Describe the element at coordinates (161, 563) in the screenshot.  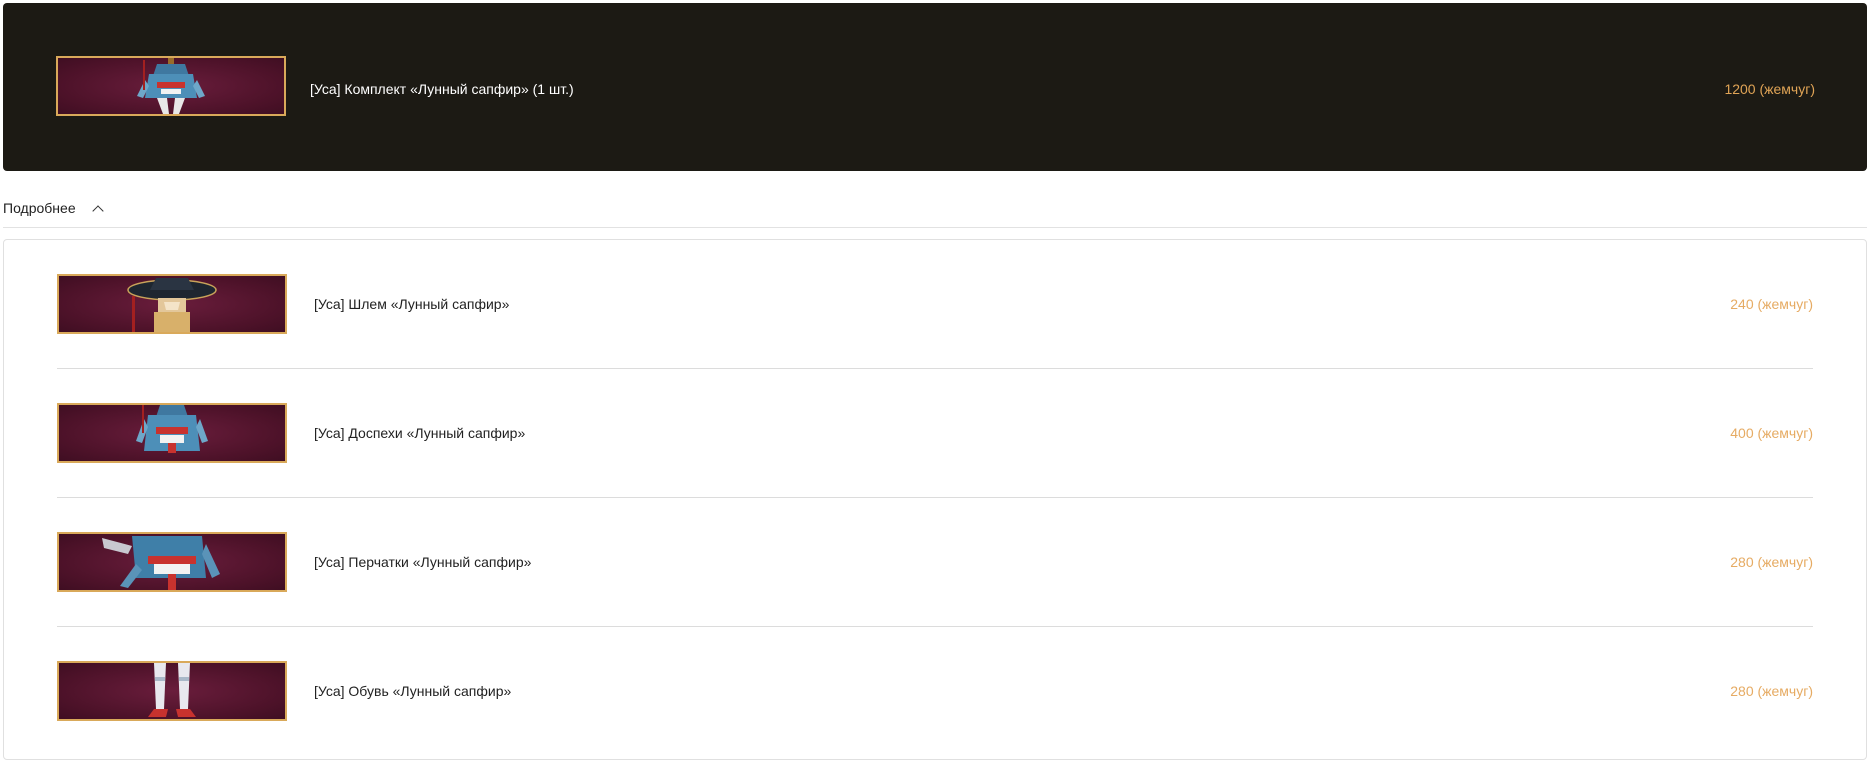
I see `gloves-icon` at that location.